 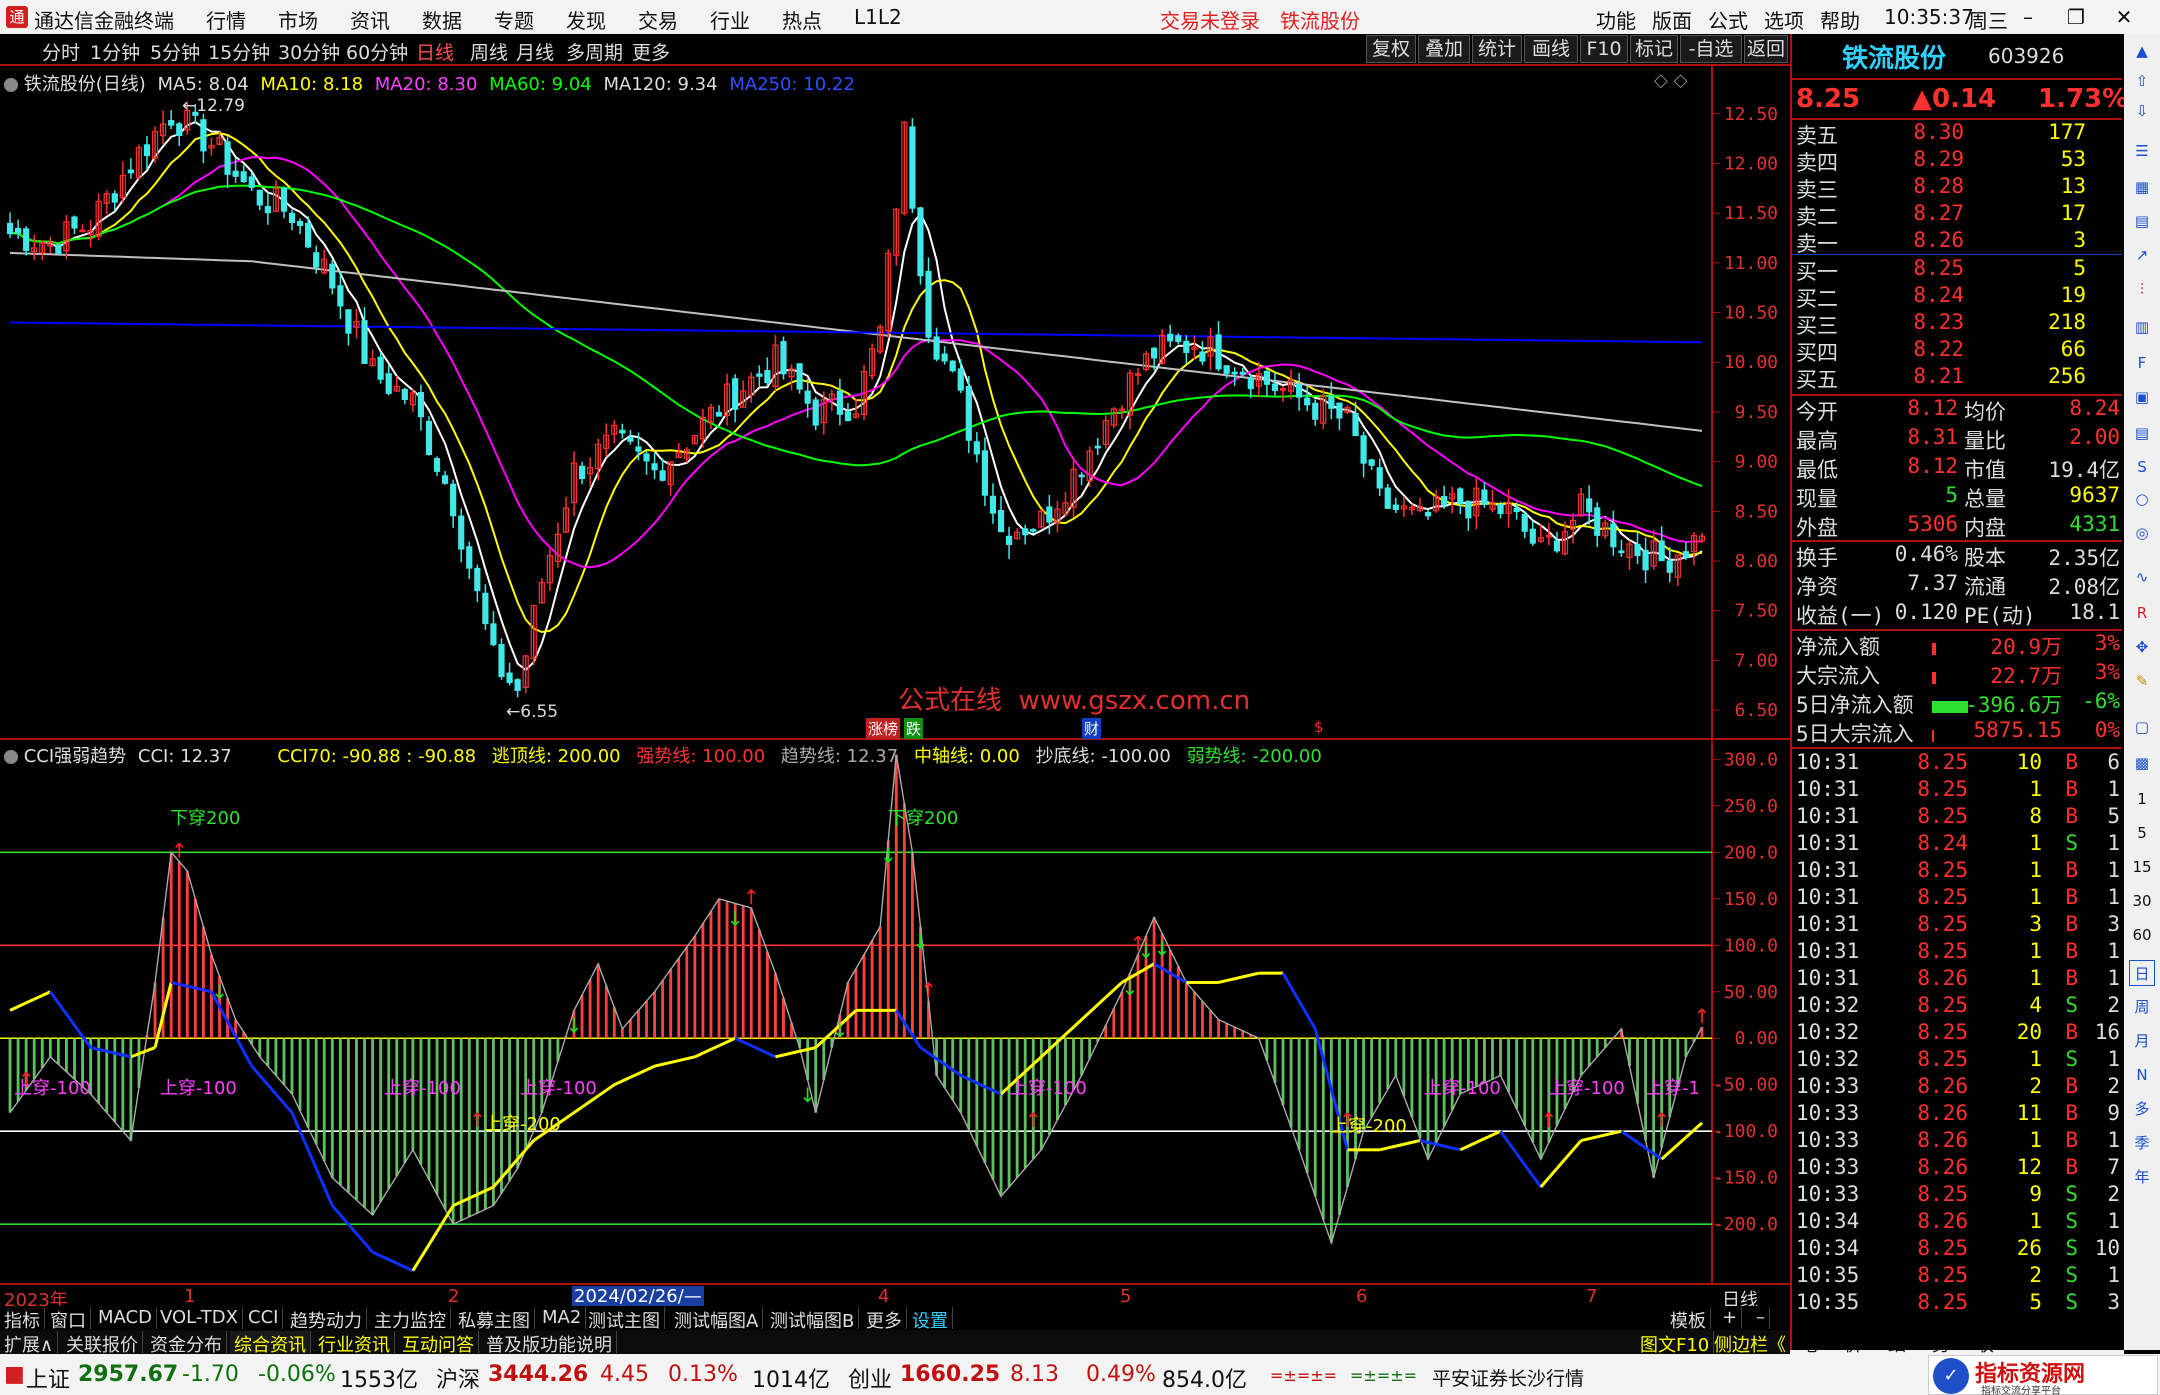 I want to click on menu-gongshi: 公式, so click(x=1728, y=19).